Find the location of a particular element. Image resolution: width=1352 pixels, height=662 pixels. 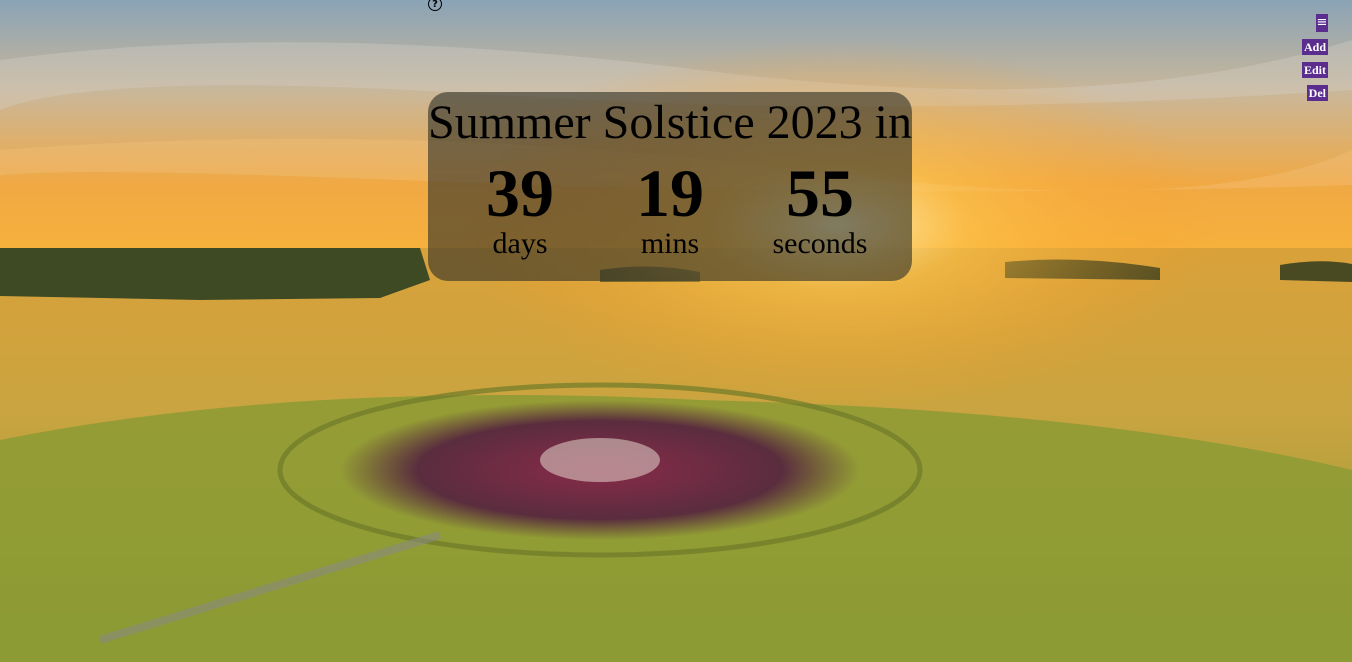

add-button: Add is located at coordinates (1314, 47).